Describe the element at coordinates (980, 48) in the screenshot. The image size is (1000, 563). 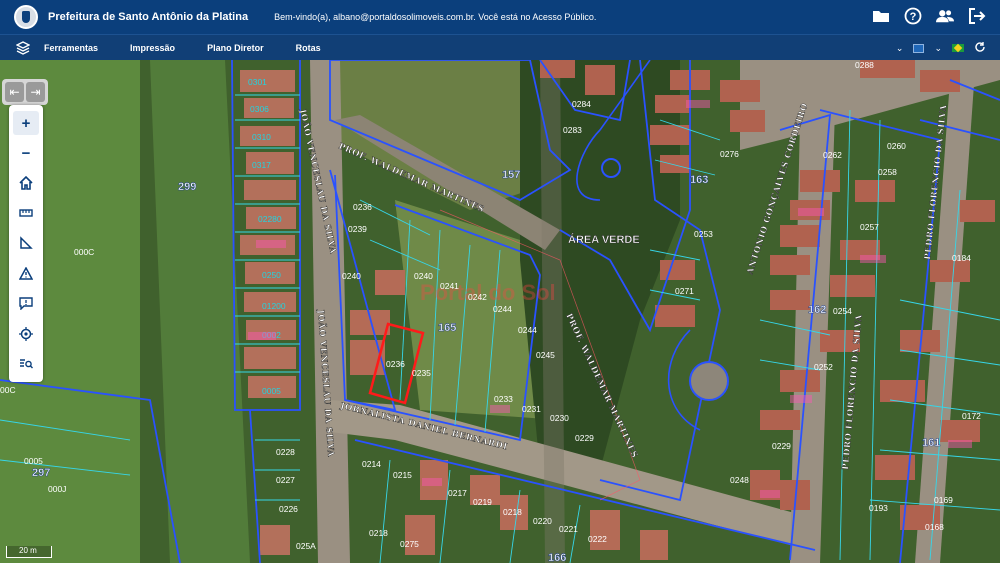
I see `refresh-icon` at that location.